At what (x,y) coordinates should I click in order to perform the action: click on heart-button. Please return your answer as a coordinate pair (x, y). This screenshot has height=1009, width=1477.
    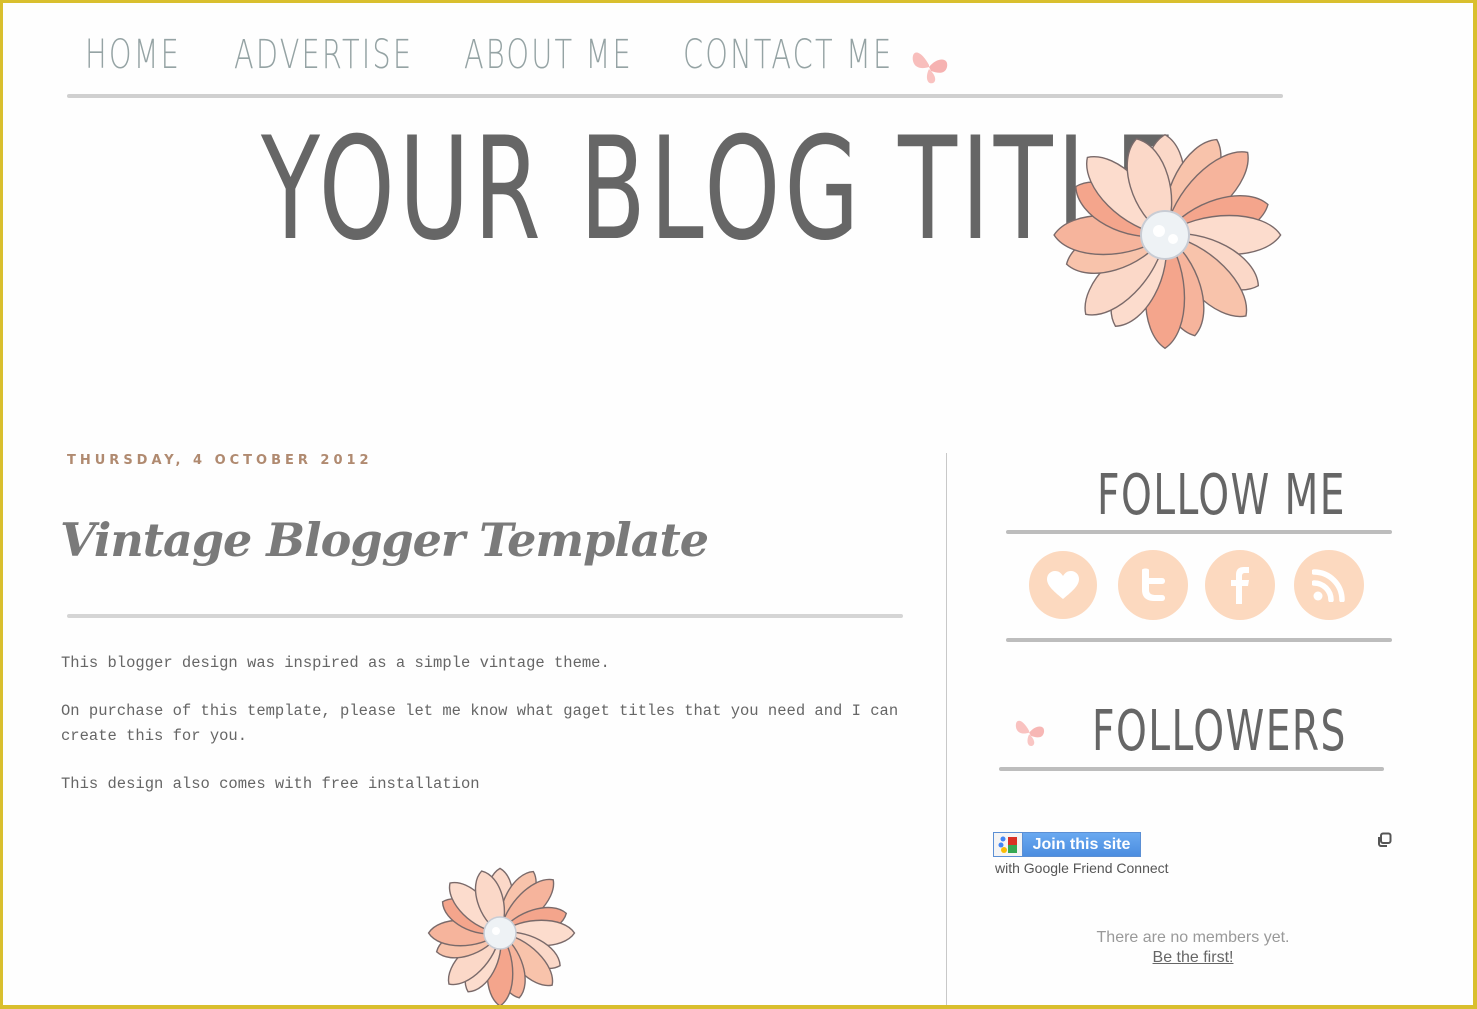
    Looking at the image, I should click on (1063, 585).